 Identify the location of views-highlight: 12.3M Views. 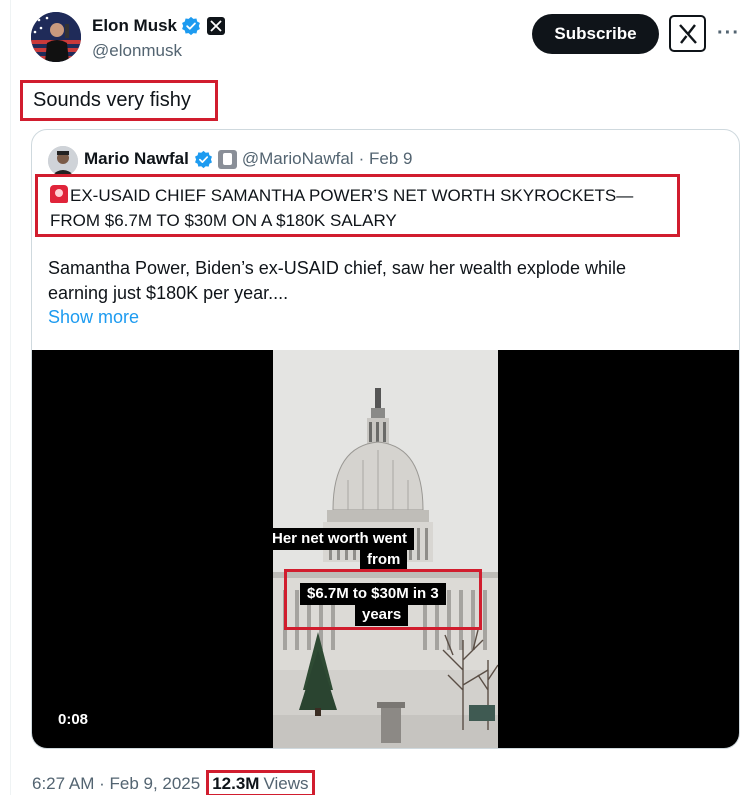
(260, 782).